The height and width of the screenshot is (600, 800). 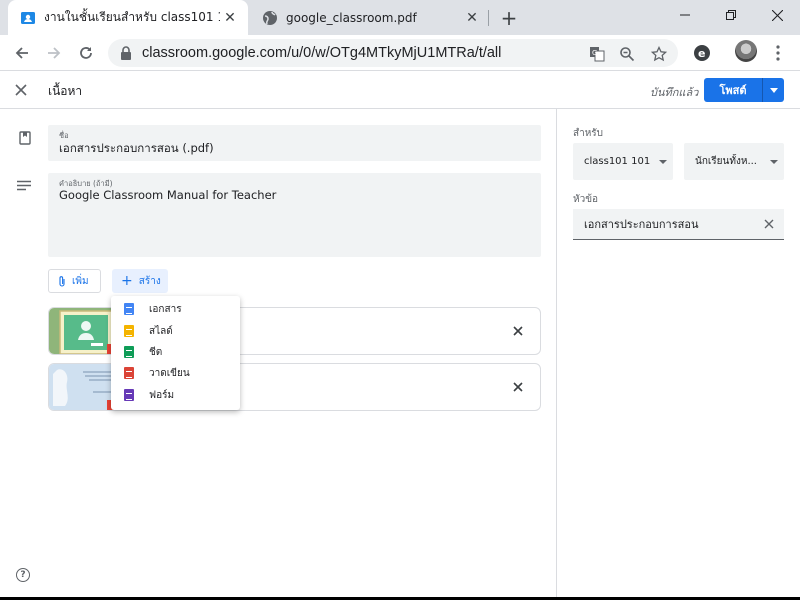 What do you see at coordinates (129, 309) in the screenshot?
I see `docs-icon` at bounding box center [129, 309].